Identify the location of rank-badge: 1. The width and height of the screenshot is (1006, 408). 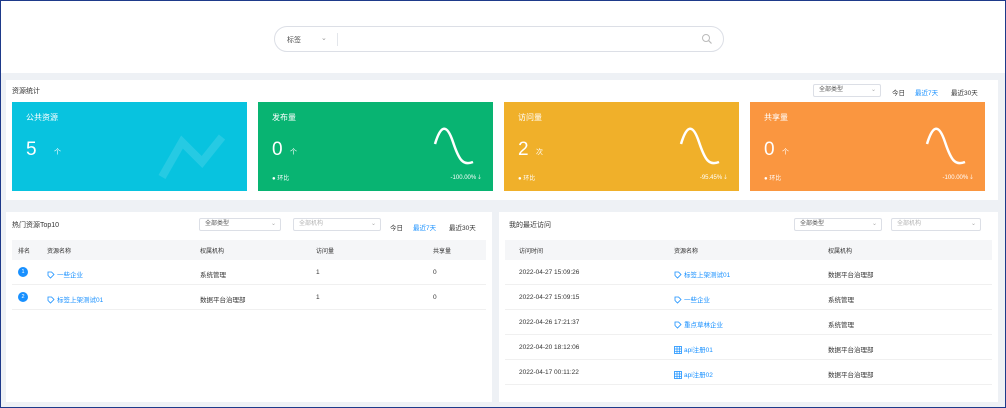
(23, 272).